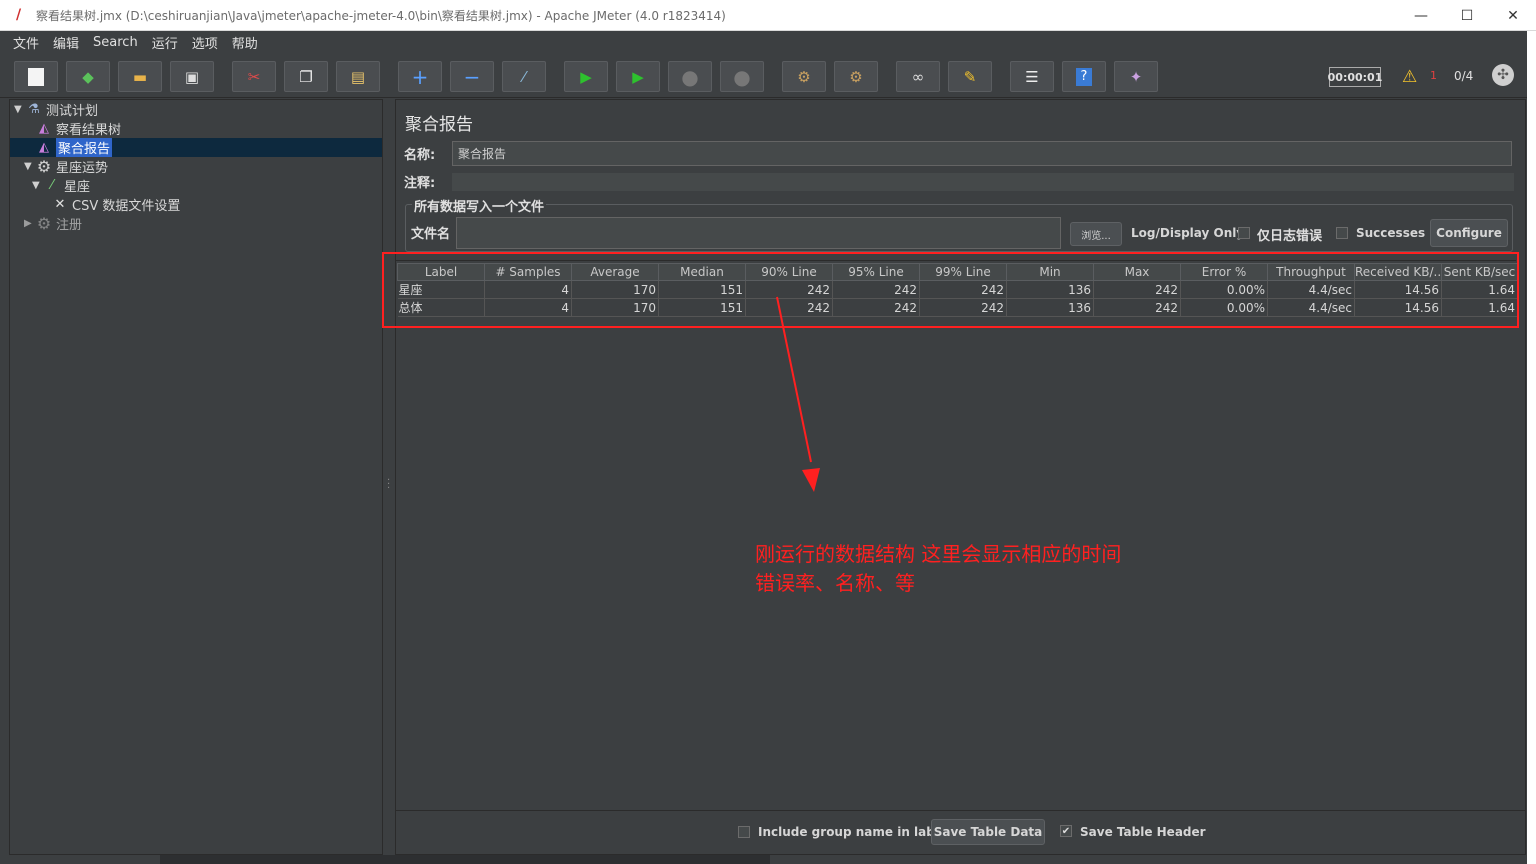 The width and height of the screenshot is (1536, 864). Describe the element at coordinates (1342, 233) in the screenshot. I see `successes-checkbox` at that location.